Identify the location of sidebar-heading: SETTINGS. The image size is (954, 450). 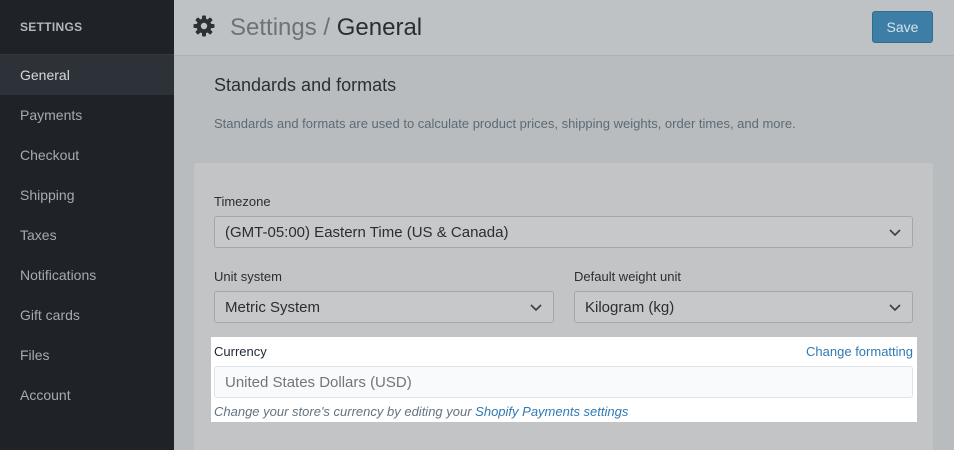
(87, 27).